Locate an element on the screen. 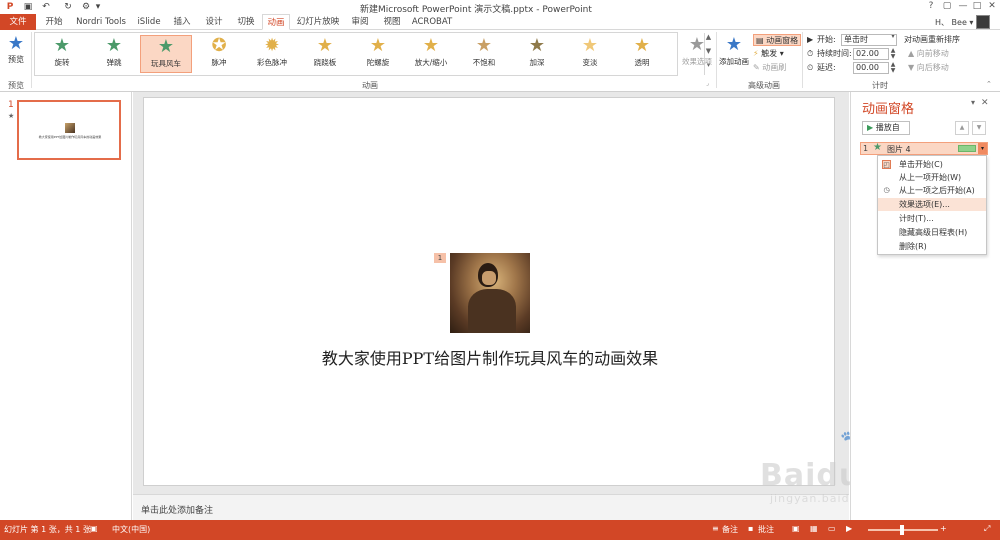  animation-order-badge: 1 is located at coordinates (440, 258).